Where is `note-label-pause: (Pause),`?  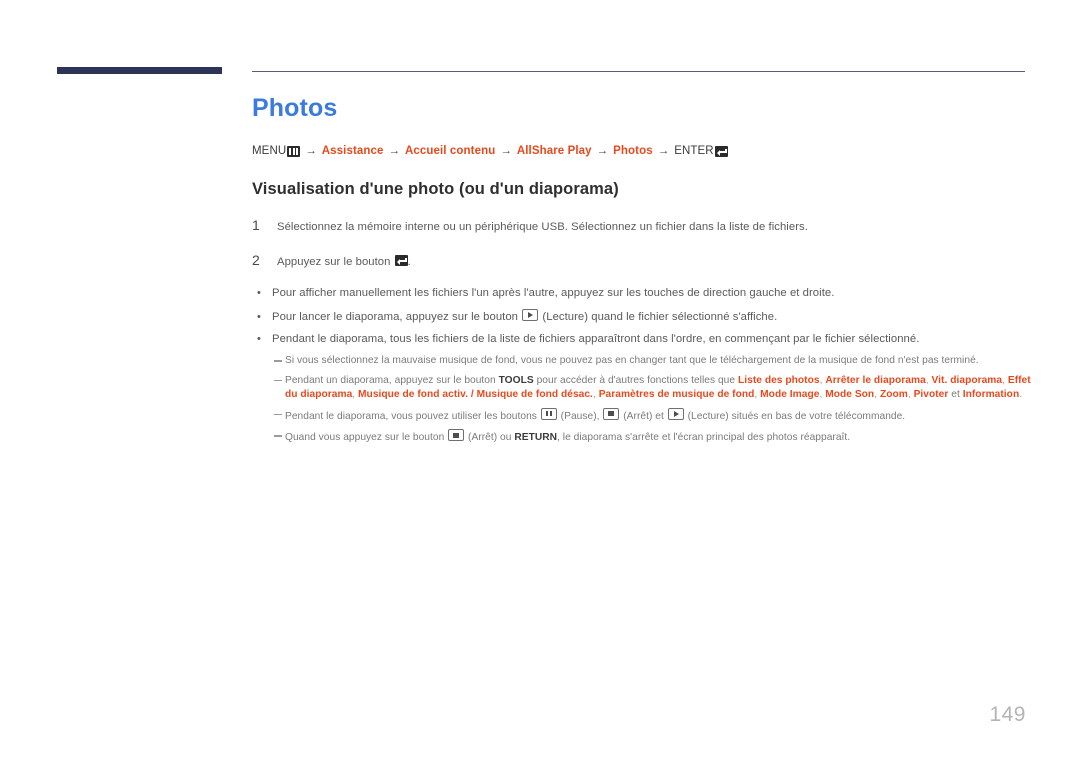 note-label-pause: (Pause), is located at coordinates (580, 416).